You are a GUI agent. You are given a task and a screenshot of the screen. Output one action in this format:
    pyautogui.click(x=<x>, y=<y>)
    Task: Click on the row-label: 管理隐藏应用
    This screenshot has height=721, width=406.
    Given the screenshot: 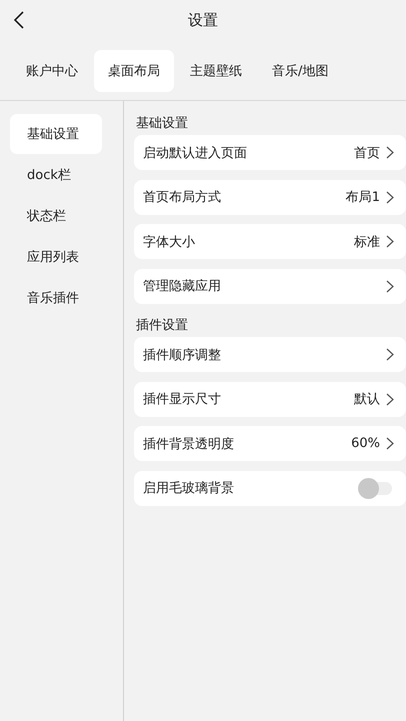 What is the action you would take?
    pyautogui.click(x=182, y=286)
    